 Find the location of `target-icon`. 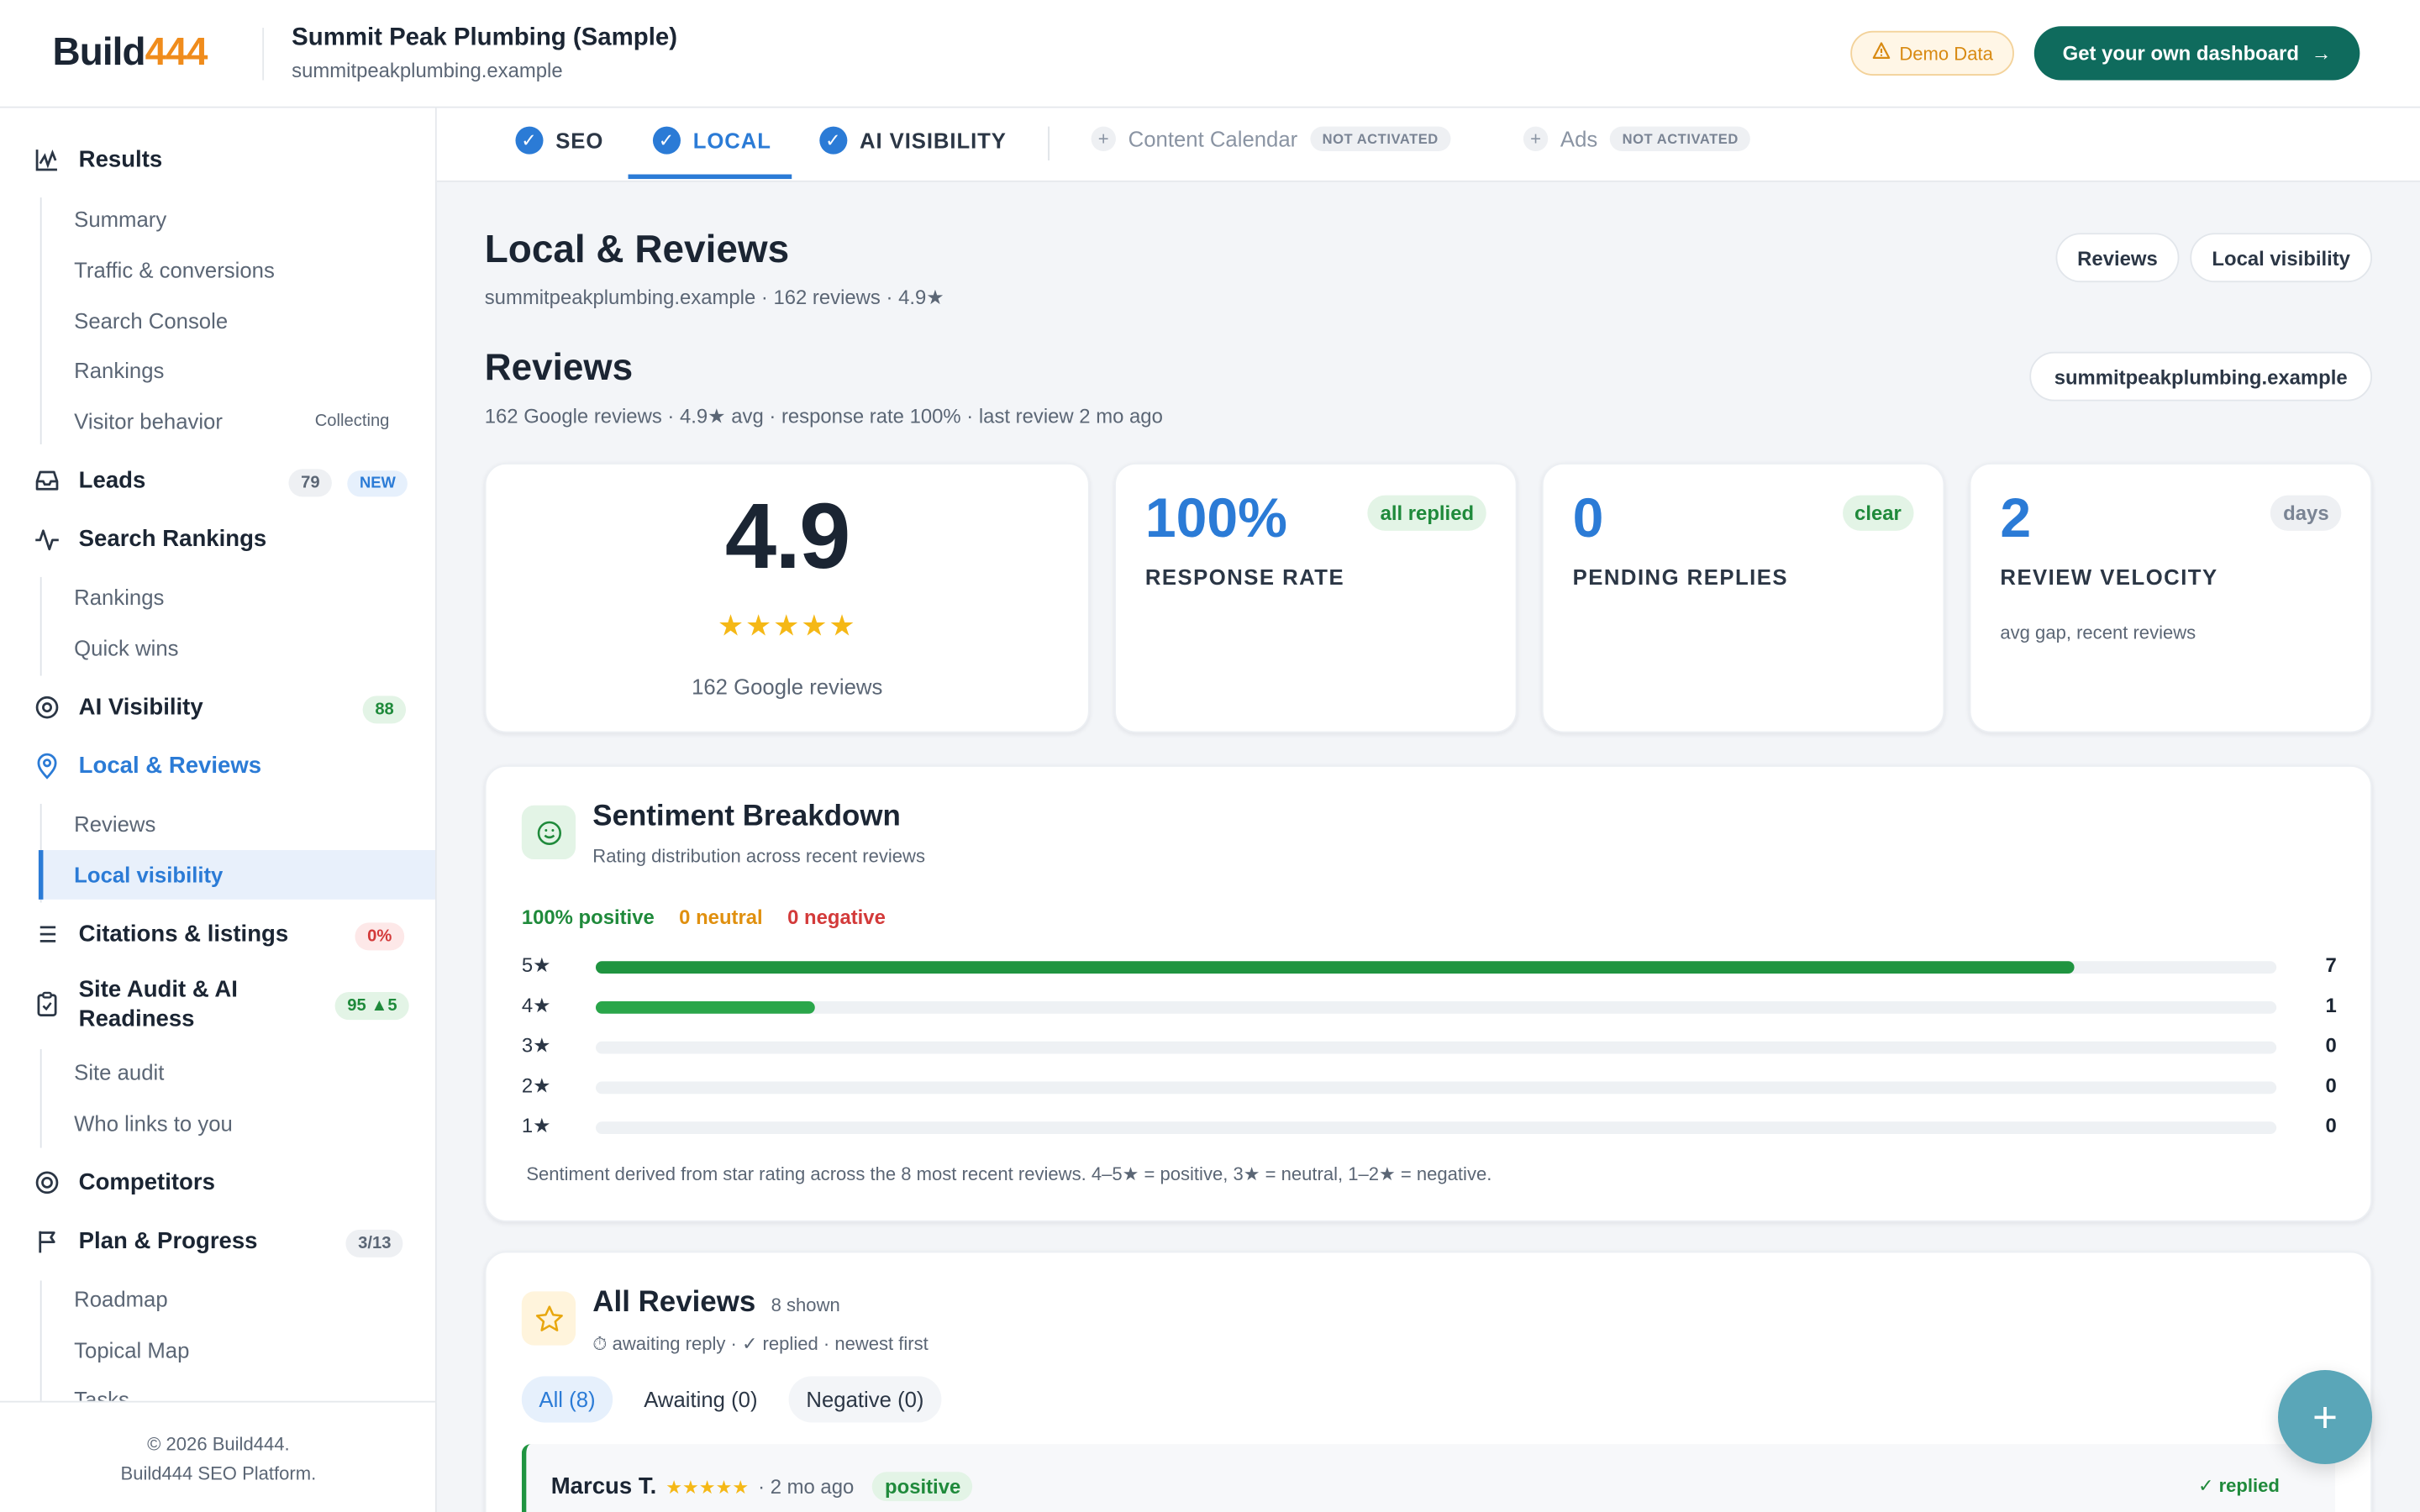

target-icon is located at coordinates (47, 708).